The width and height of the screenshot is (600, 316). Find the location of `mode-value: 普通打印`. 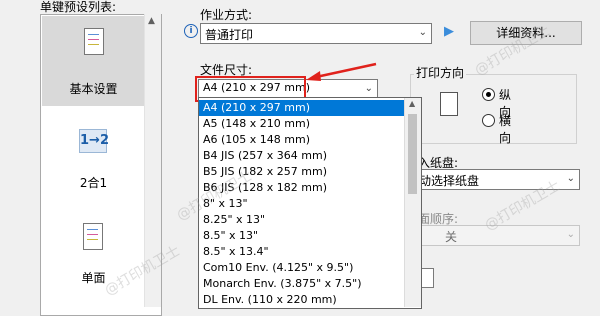

mode-value: 普通打印 is located at coordinates (229, 35).